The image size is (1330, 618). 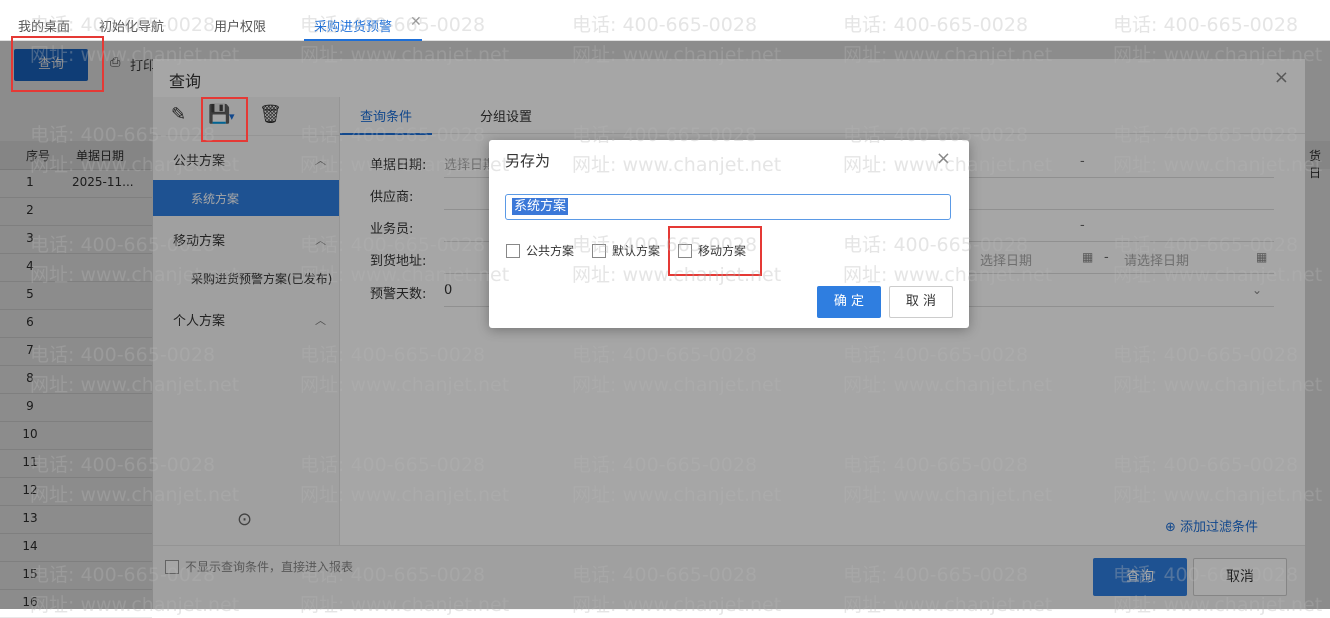 What do you see at coordinates (636, 251) in the screenshot?
I see `default-scheme-label: 默认方案` at bounding box center [636, 251].